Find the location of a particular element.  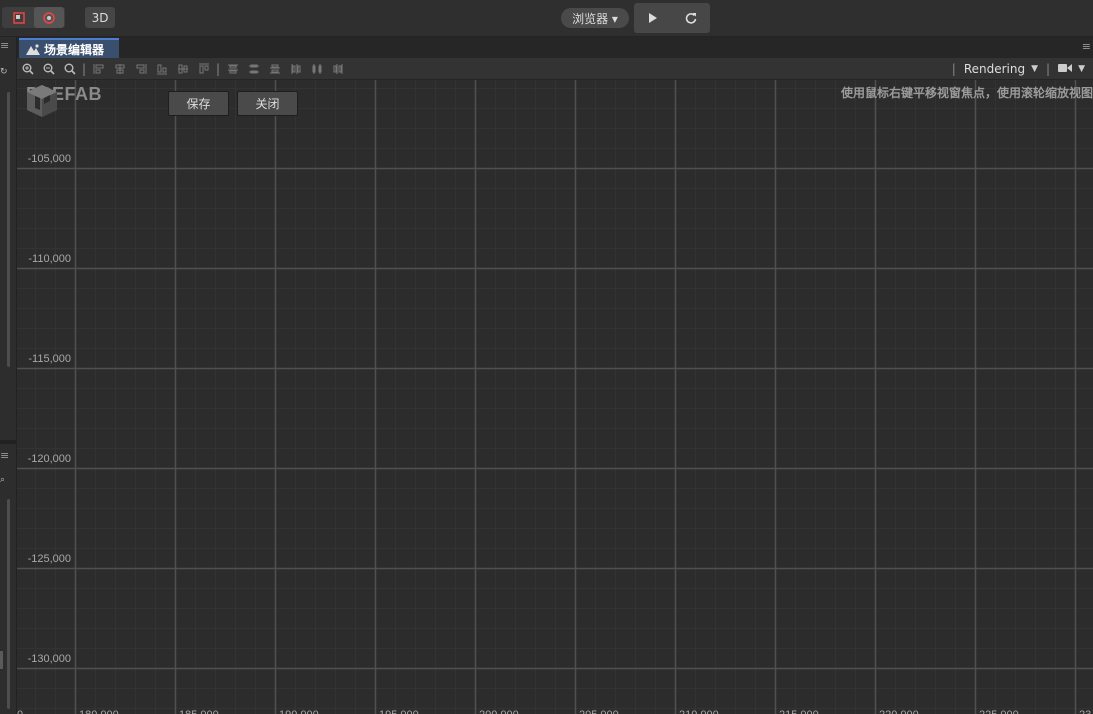

main-toolbar: 3D 浏览器 ▾ is located at coordinates (546, 18).